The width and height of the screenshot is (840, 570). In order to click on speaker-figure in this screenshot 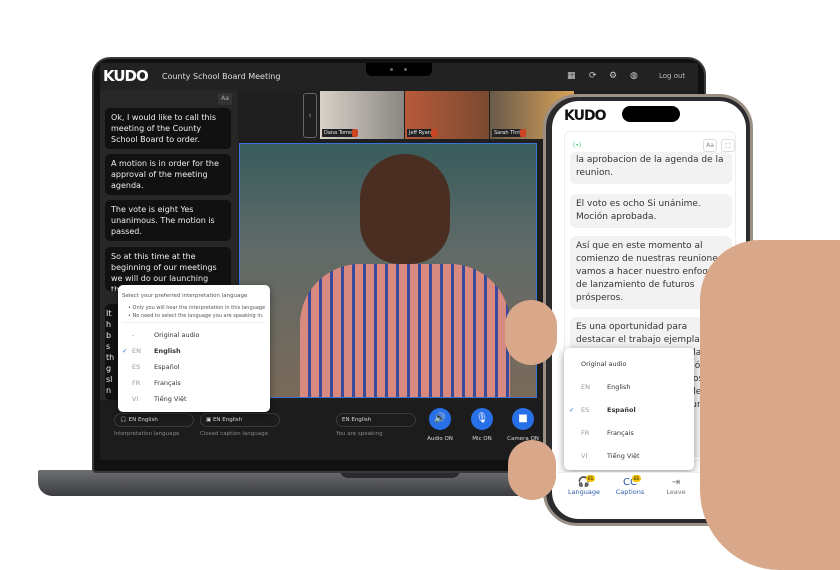, I will do `click(405, 209)`.